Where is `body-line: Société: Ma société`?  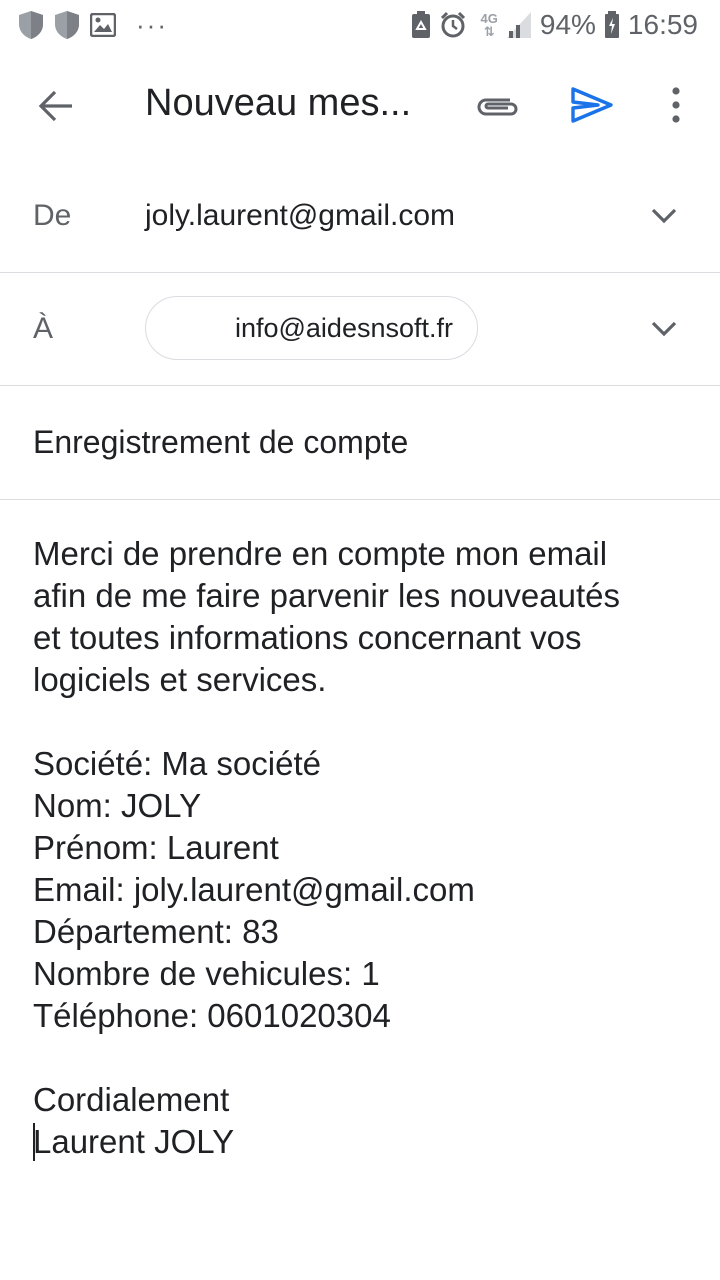 body-line: Société: Ma société is located at coordinates (177, 763).